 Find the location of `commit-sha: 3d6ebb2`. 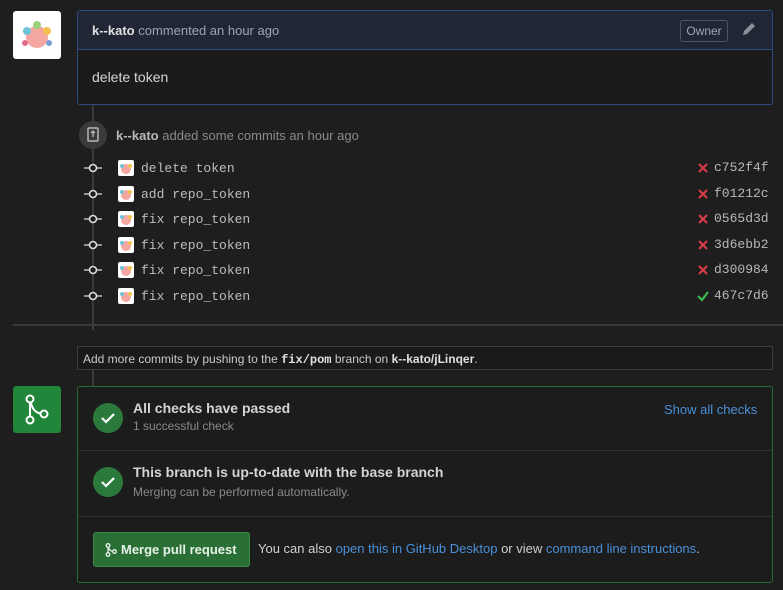

commit-sha: 3d6ebb2 is located at coordinates (741, 244).